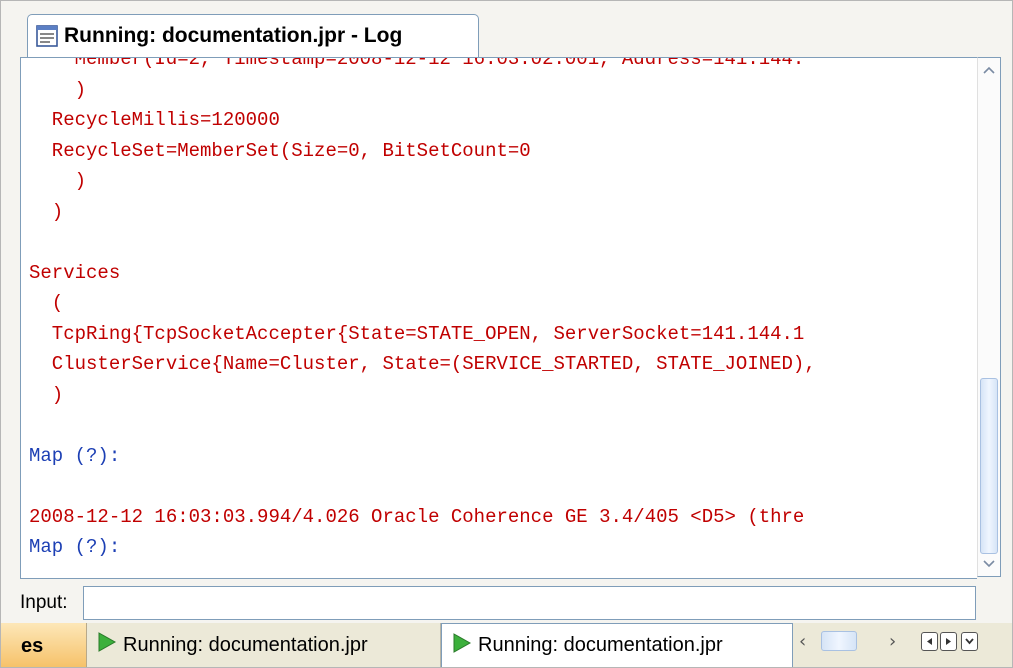 The image size is (1013, 668). Describe the element at coordinates (989, 70) in the screenshot. I see `scroll-up-icon` at that location.